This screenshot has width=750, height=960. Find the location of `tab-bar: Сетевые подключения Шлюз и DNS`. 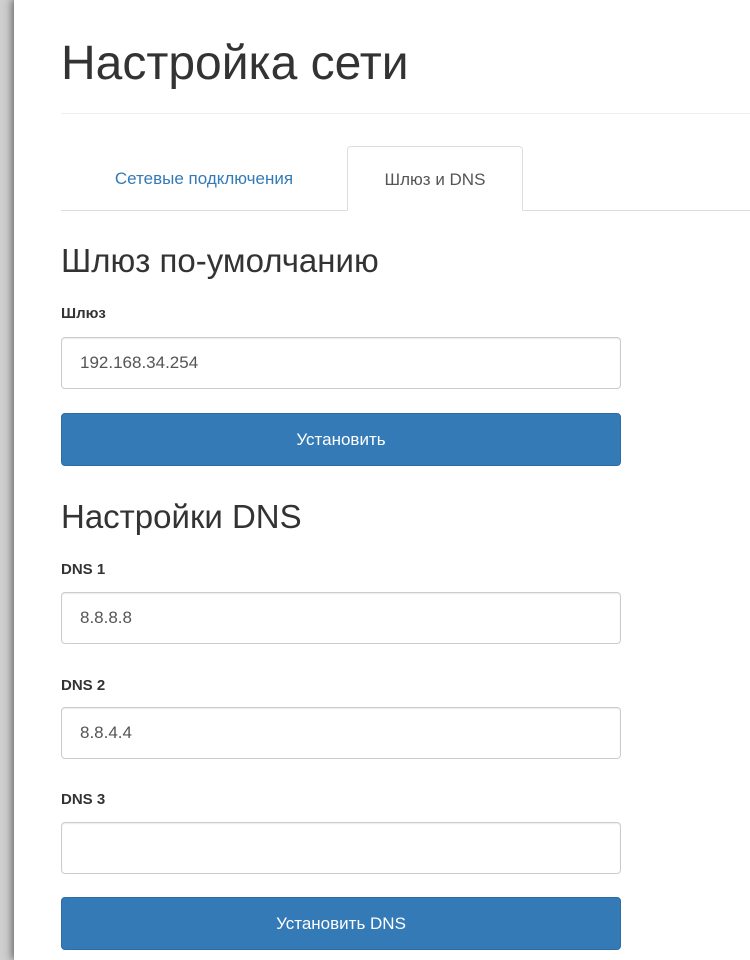

tab-bar: Сетевые подключения Шлюз и DNS is located at coordinates (405, 178).